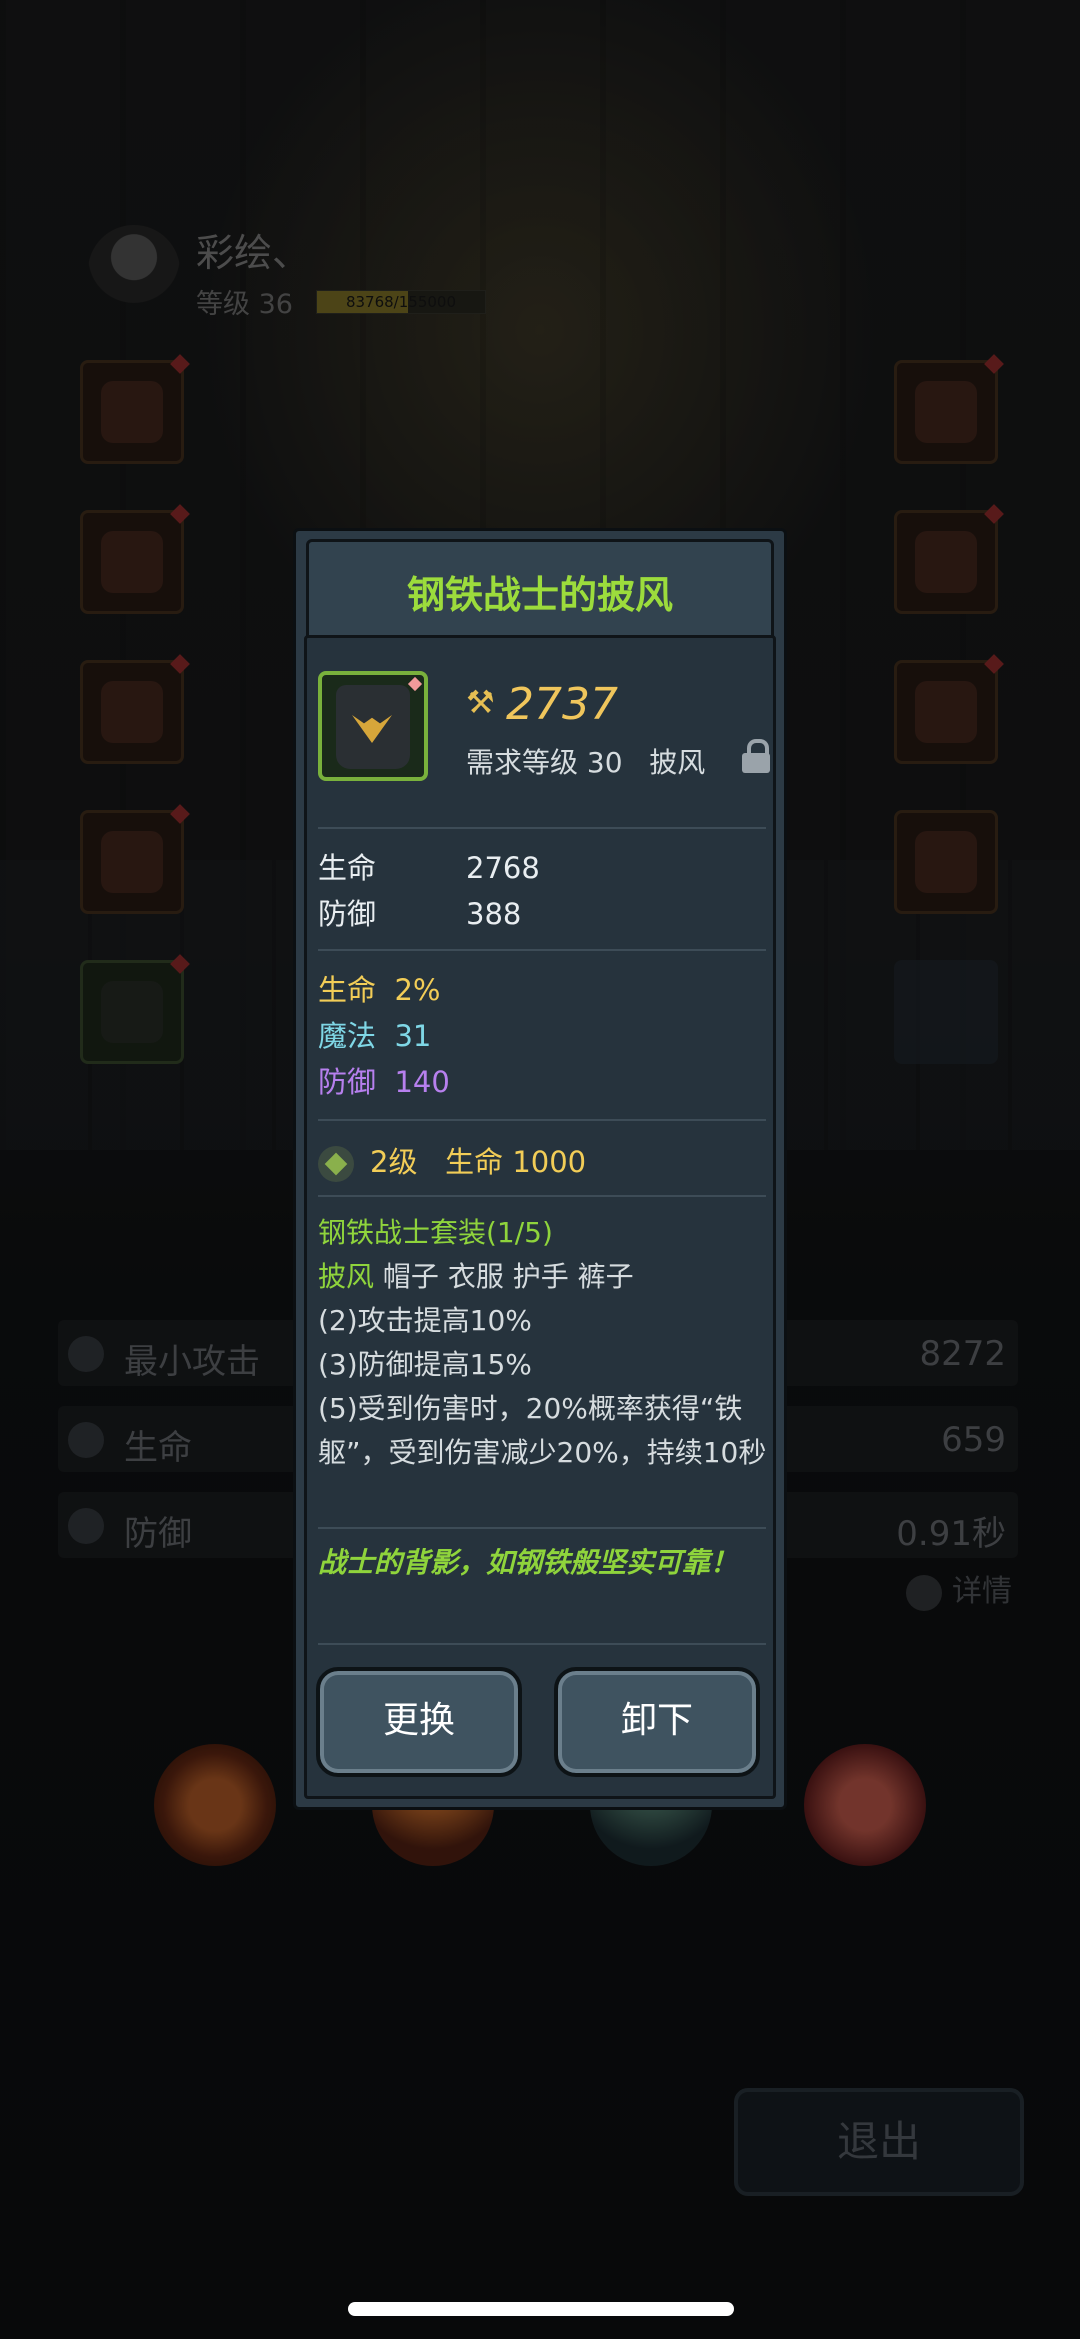 This screenshot has height=2339, width=1080. Describe the element at coordinates (503, 868) in the screenshot. I see `stat-value: 2768` at that location.